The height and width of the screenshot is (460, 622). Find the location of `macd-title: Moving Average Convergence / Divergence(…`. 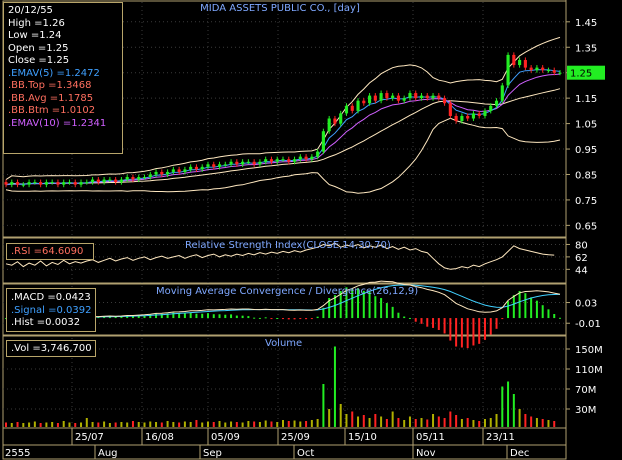

macd-title: Moving Average Convergence / Divergence(… is located at coordinates (287, 291).